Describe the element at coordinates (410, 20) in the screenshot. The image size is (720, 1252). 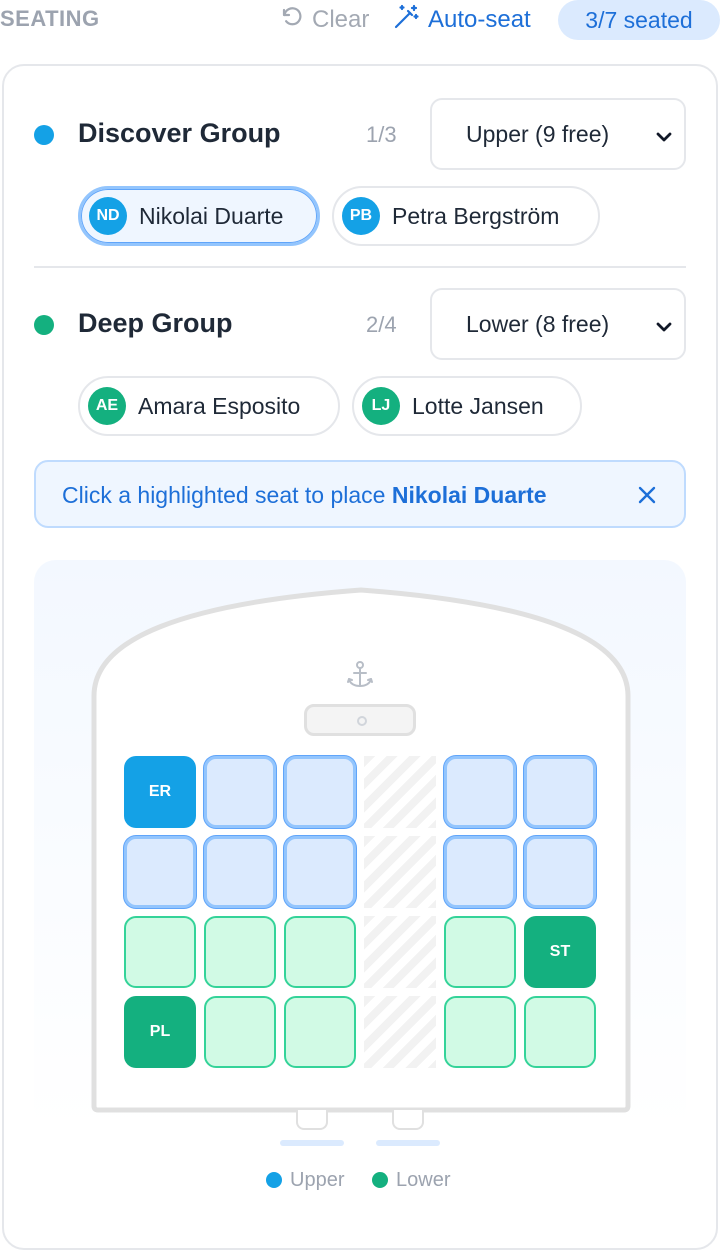
I see `magic-wand-icon` at that location.